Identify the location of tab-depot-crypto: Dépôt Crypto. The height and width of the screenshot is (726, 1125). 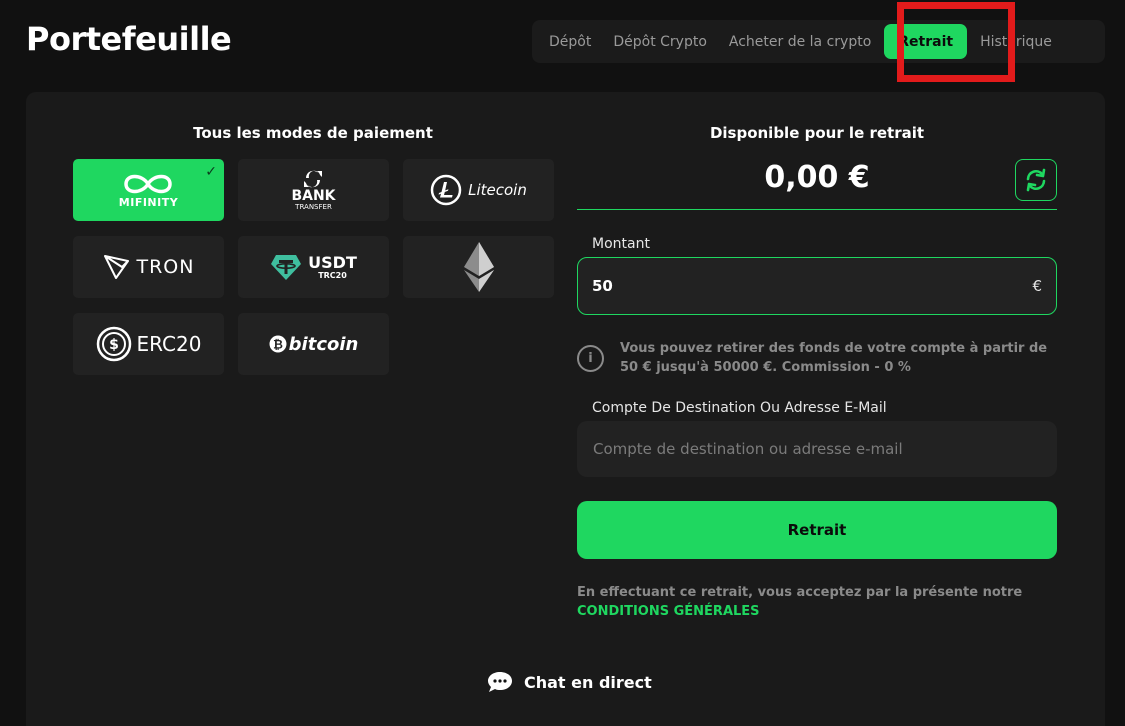
(660, 41).